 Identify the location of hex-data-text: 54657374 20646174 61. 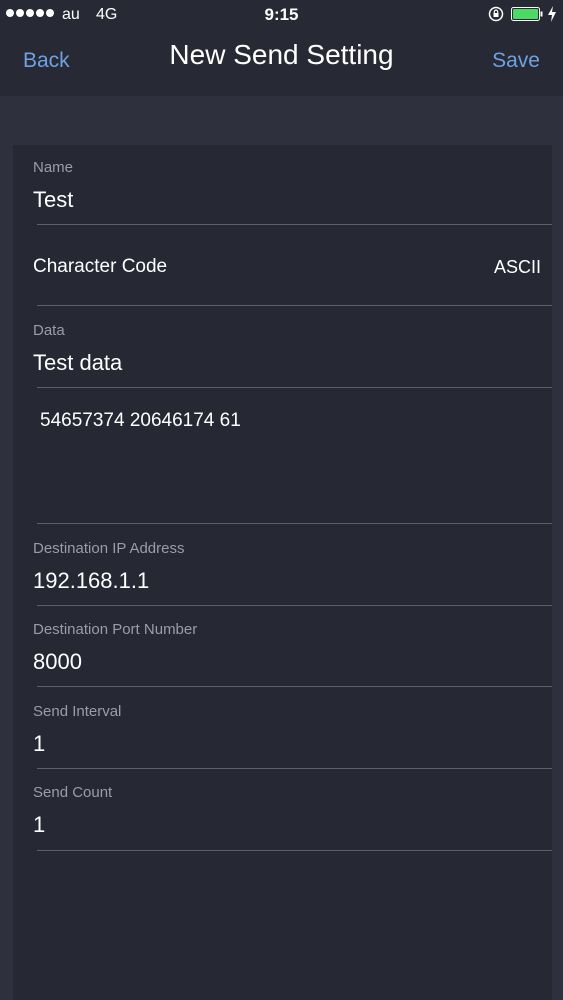
(140, 421).